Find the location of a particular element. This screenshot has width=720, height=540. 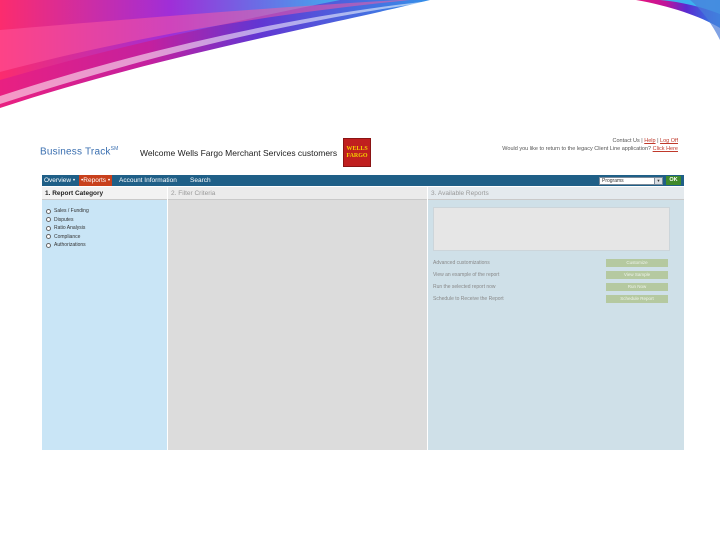

category-label: Authorizations is located at coordinates (70, 245).